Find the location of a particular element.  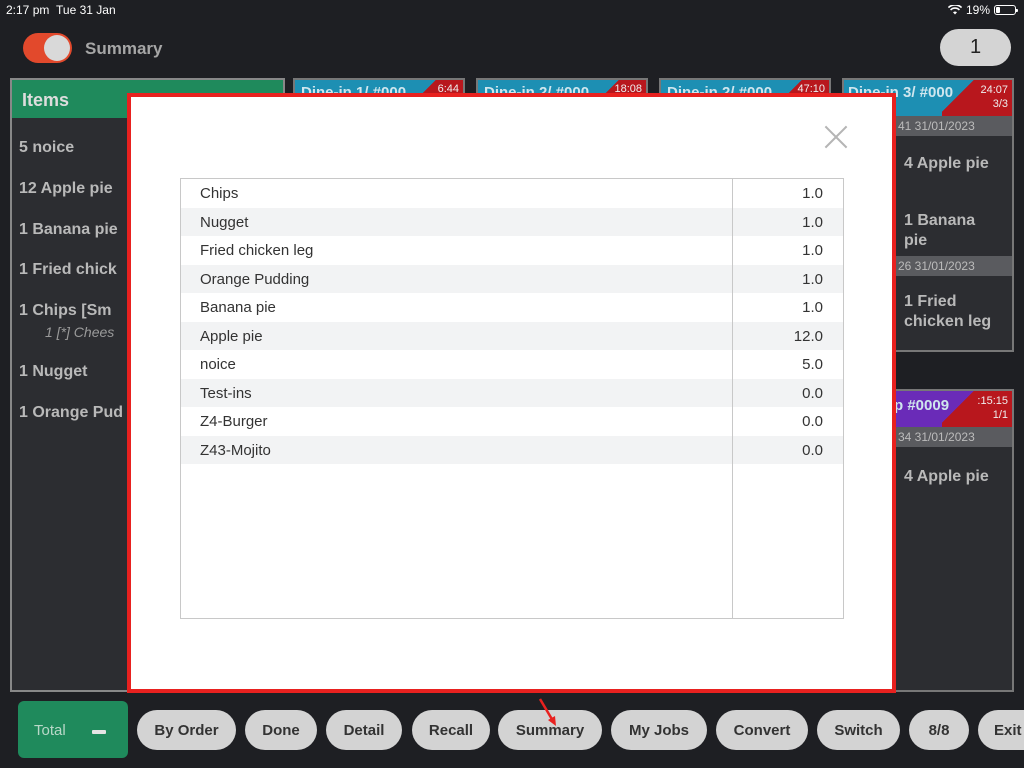

order-card-timer: :15:15 1/1 is located at coordinates (977, 409).